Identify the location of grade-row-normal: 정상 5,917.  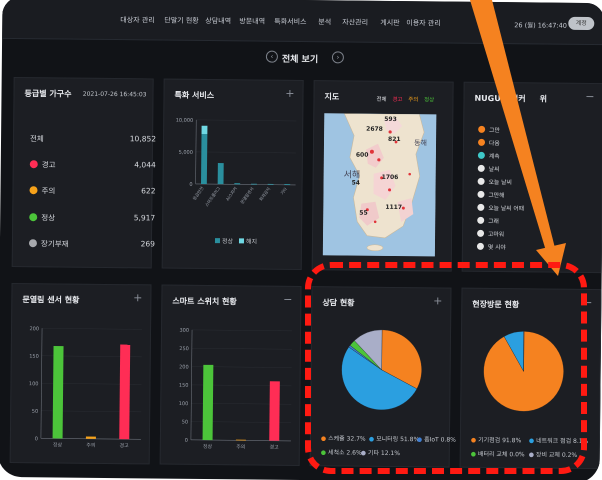
(91, 218).